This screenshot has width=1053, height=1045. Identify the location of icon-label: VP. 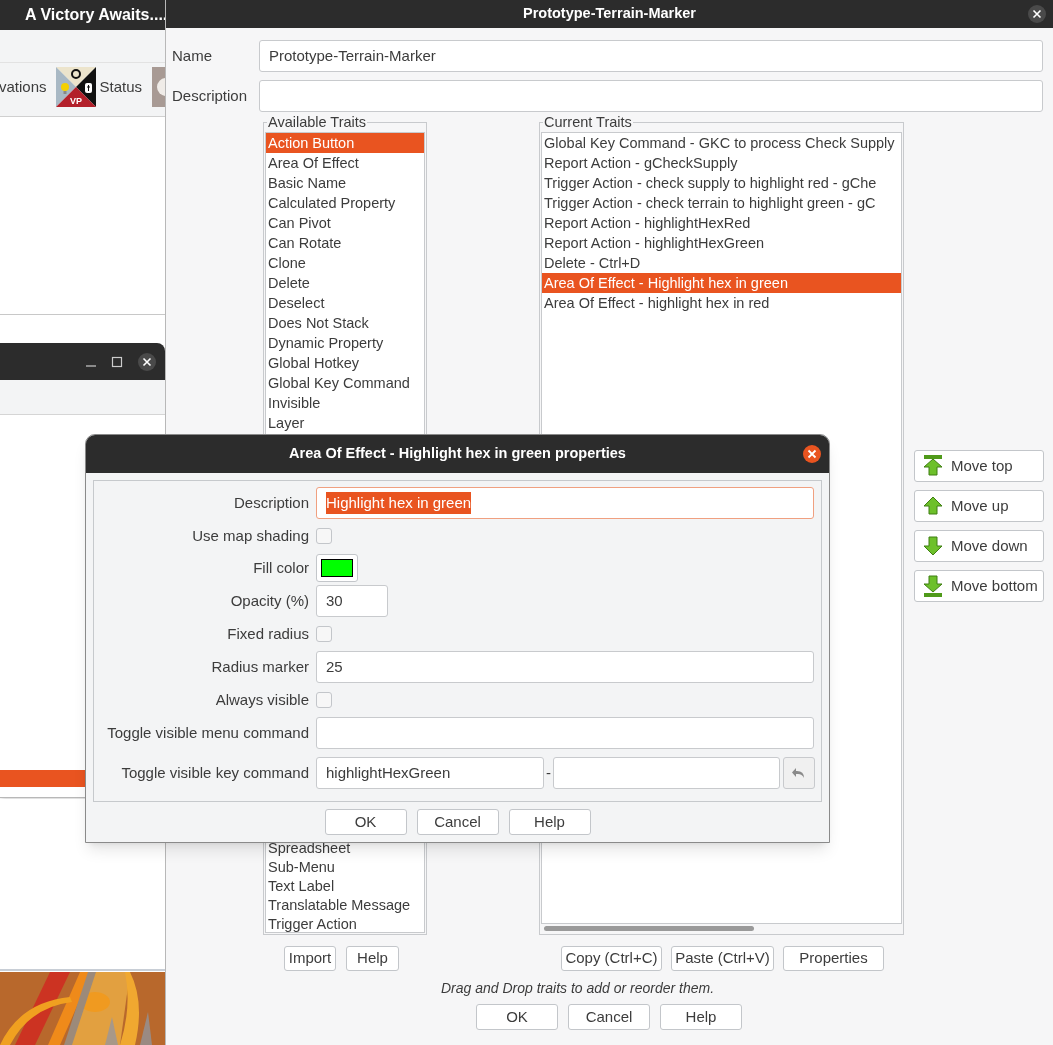
(75, 101).